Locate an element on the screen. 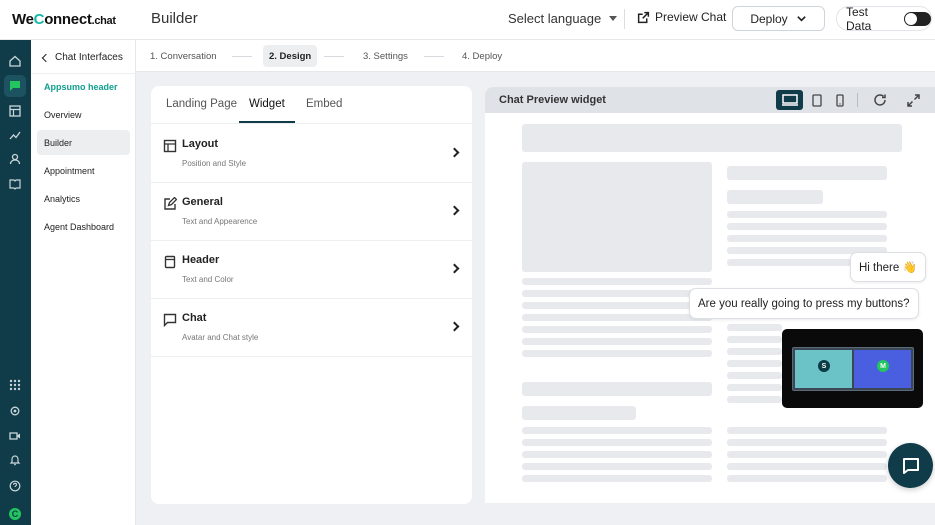 The height and width of the screenshot is (525, 935). refresh-icon is located at coordinates (880, 100).